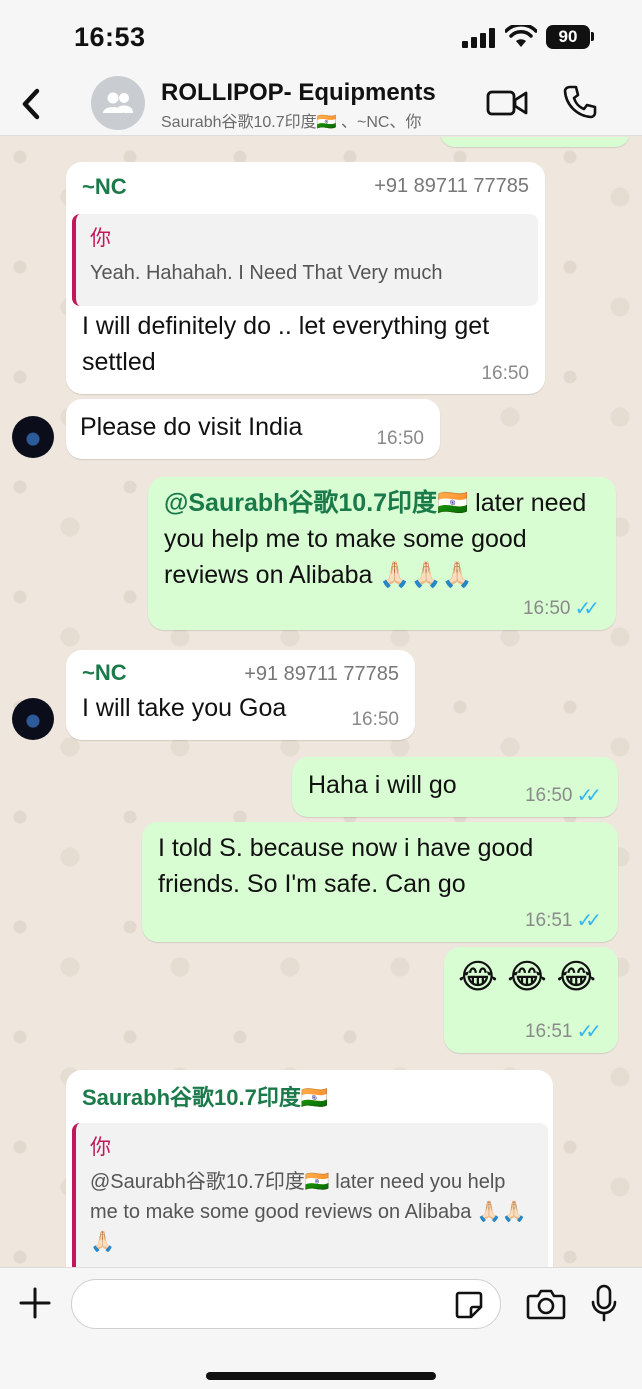  I want to click on sender-name: Saurabh谷歌10.7印度🇮🇳, so click(205, 1096).